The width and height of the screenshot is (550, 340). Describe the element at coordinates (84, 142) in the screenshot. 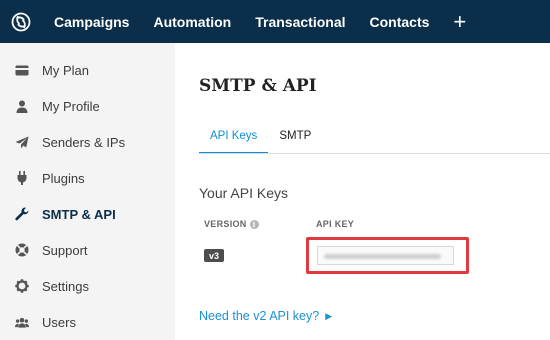

I see `sidebar-item-label: Senders & IPs` at that location.